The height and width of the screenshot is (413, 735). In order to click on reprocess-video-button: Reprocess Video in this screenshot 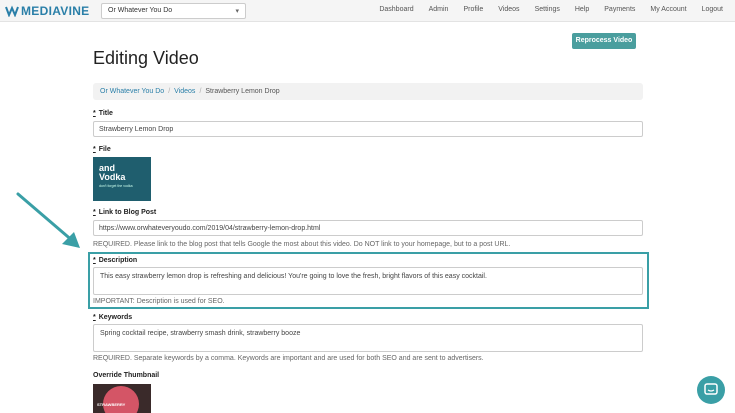, I will do `click(604, 41)`.